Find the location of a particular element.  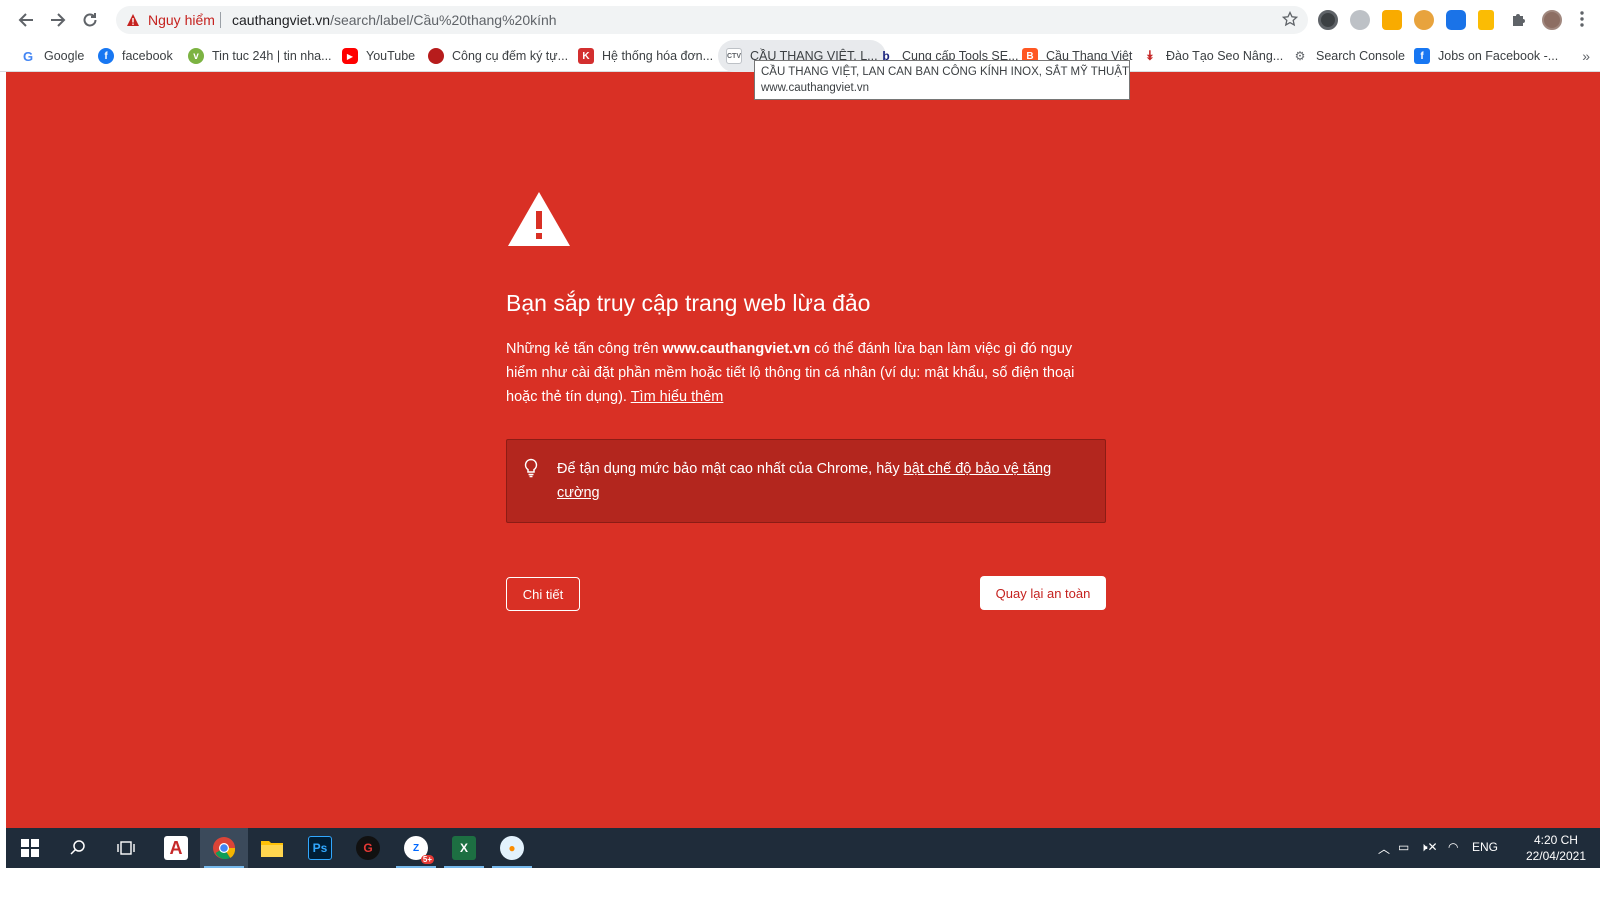

extension-gear-icon is located at coordinates (1360, 20).